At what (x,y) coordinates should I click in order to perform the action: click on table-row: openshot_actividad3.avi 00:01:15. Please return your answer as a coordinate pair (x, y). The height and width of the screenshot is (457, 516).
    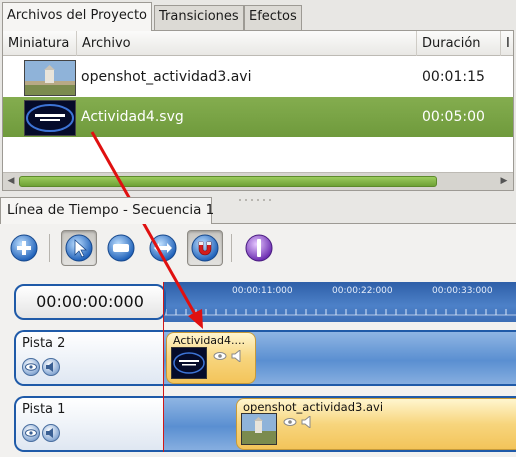
    Looking at the image, I should click on (258, 77).